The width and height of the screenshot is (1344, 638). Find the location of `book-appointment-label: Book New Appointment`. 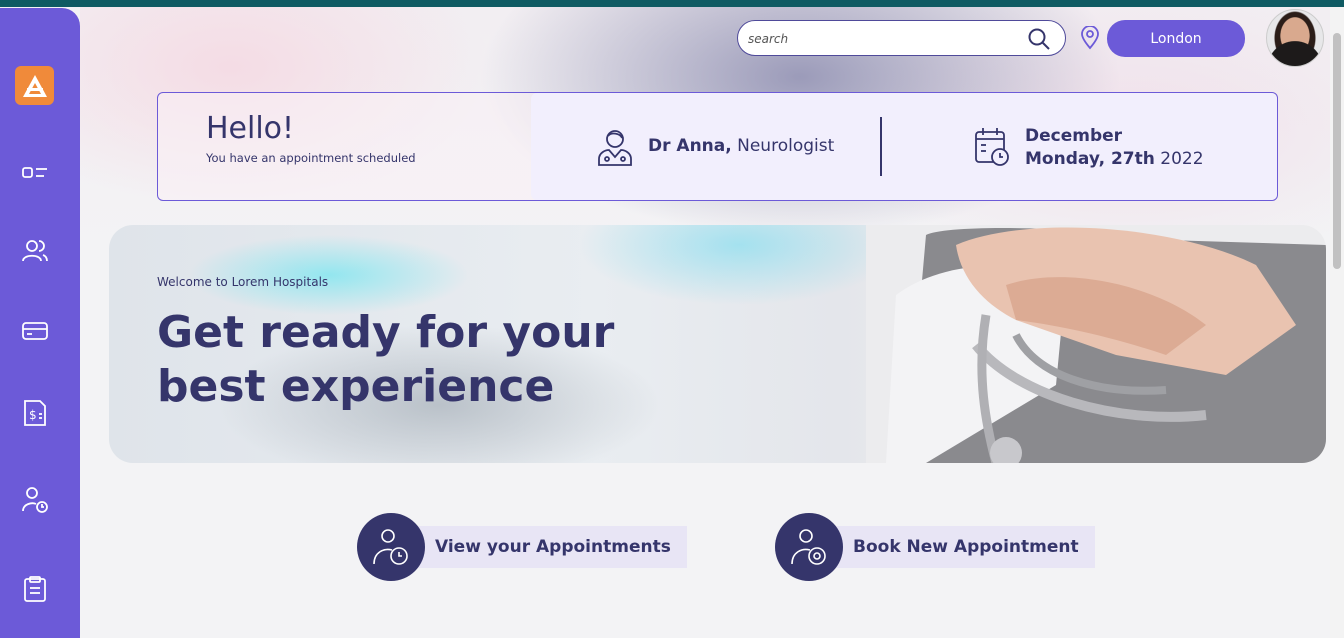

book-appointment-label: Book New Appointment is located at coordinates (964, 547).